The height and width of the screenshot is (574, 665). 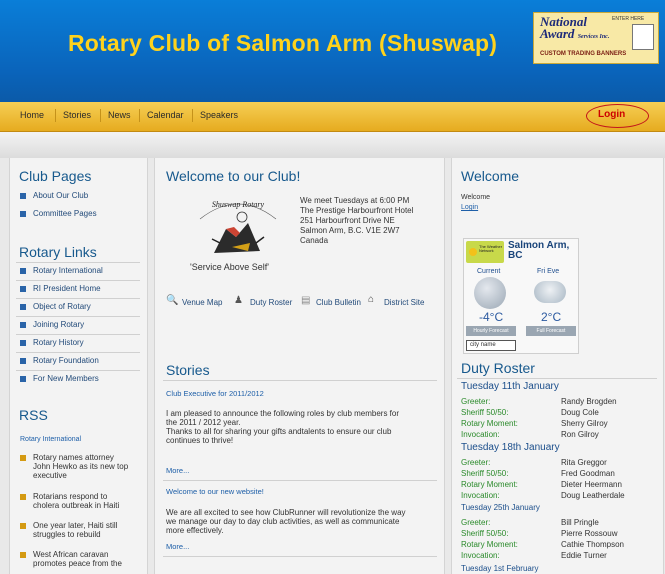 I want to click on rotary-link-history: Rotary History, so click(x=58, y=342).